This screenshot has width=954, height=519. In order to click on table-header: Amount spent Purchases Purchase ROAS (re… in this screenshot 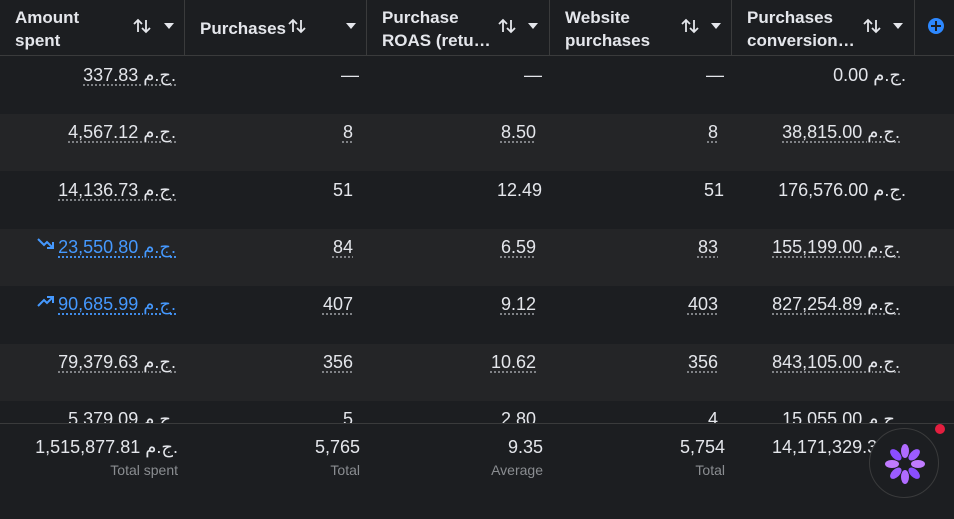, I will do `click(477, 28)`.